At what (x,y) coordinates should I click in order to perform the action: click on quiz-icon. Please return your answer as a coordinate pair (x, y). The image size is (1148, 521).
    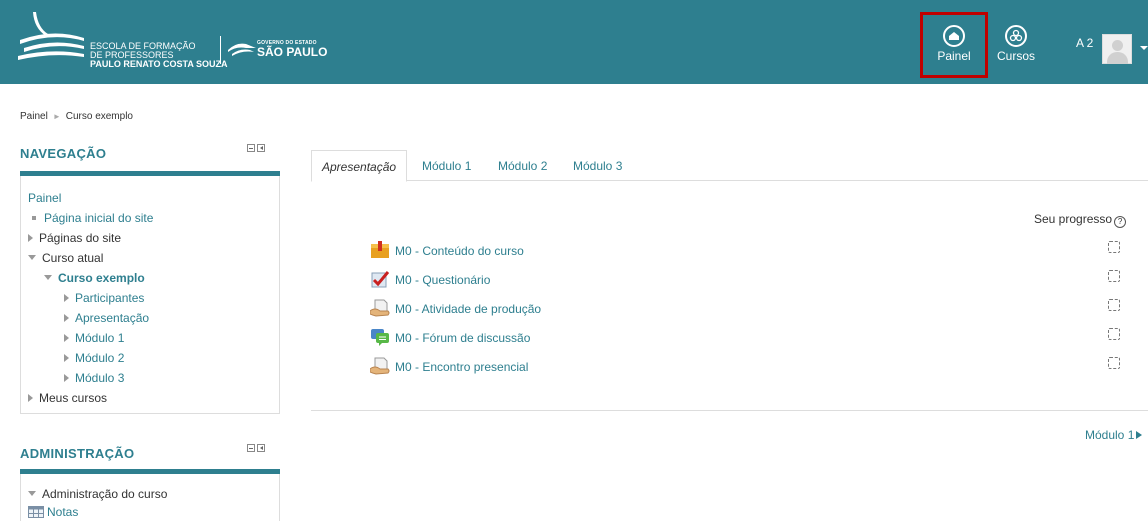
    Looking at the image, I should click on (380, 279).